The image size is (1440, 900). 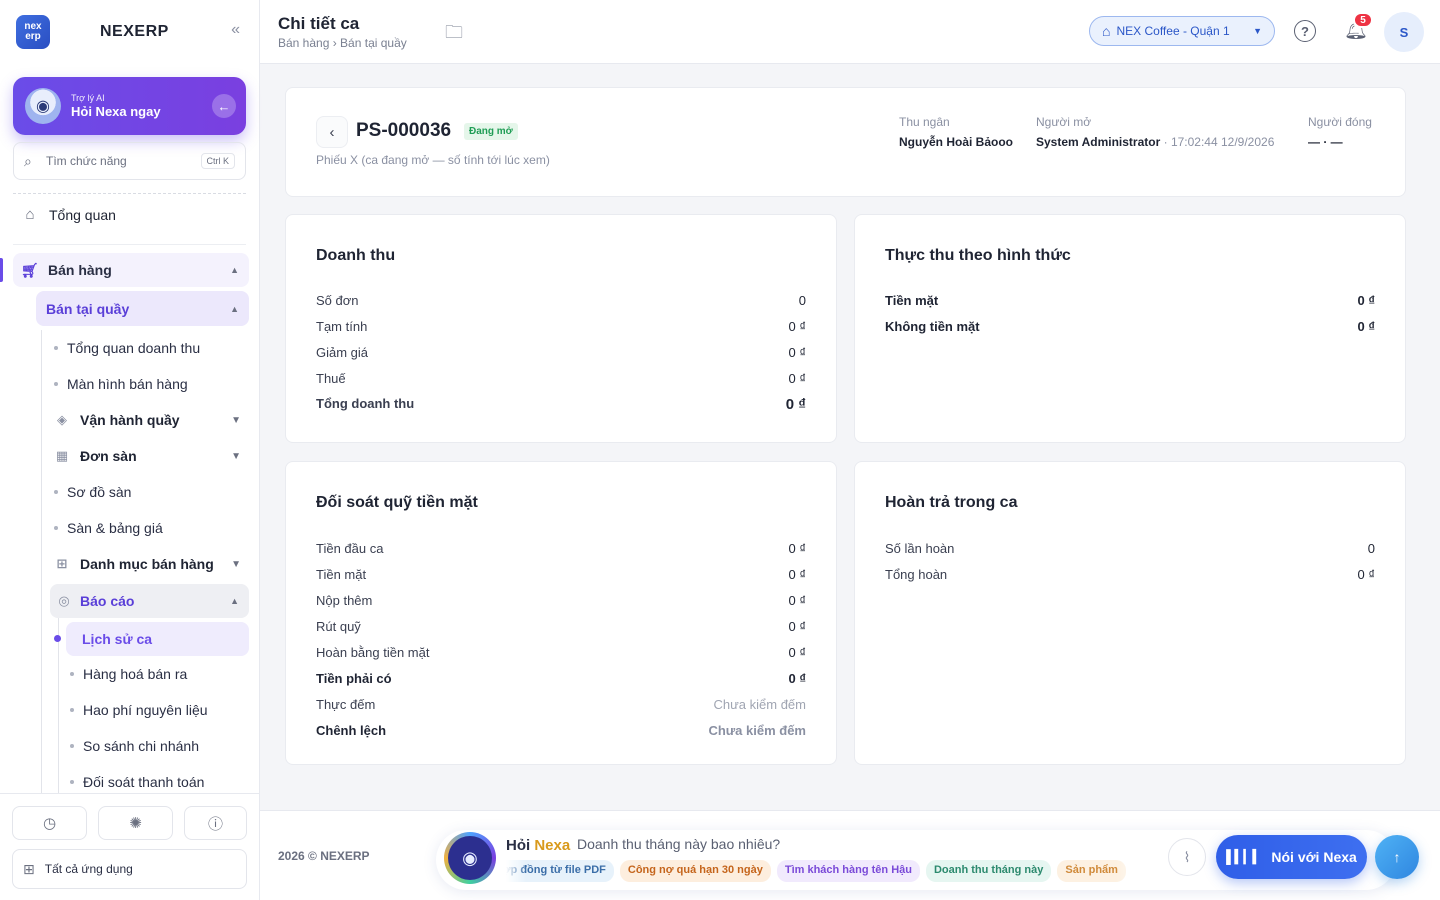 I want to click on closer-name: — · —, so click(x=1325, y=142).